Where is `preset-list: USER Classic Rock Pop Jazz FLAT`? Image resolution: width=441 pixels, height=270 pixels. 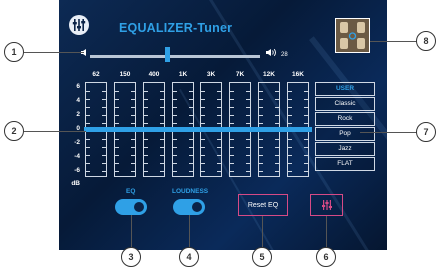
preset-list: USER Classic Rock Pop Jazz FLAT is located at coordinates (345, 127).